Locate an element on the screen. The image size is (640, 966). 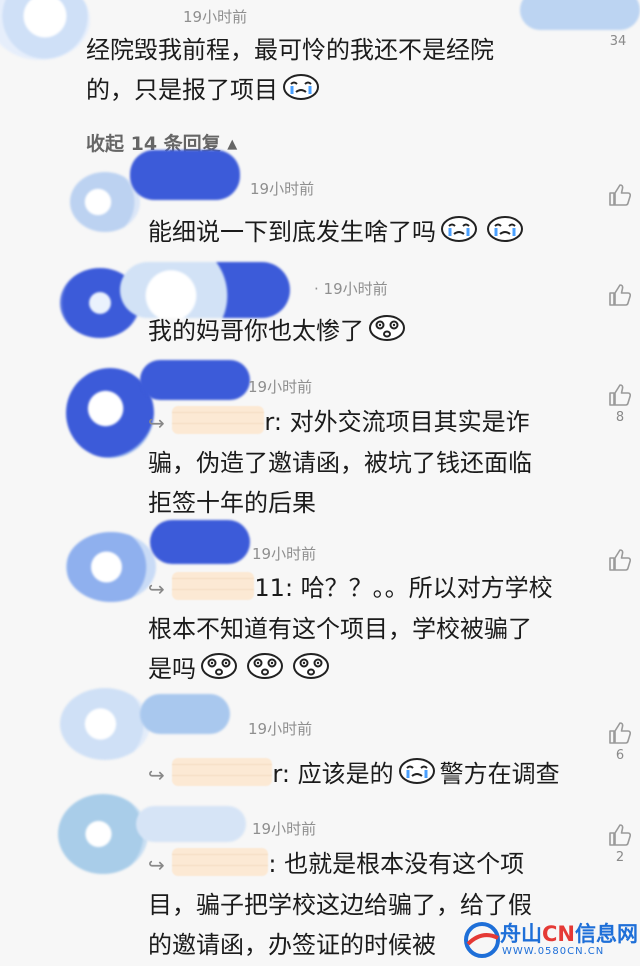
reply-text: 能细说一下到底发生啥了吗 is located at coordinates (338, 232).